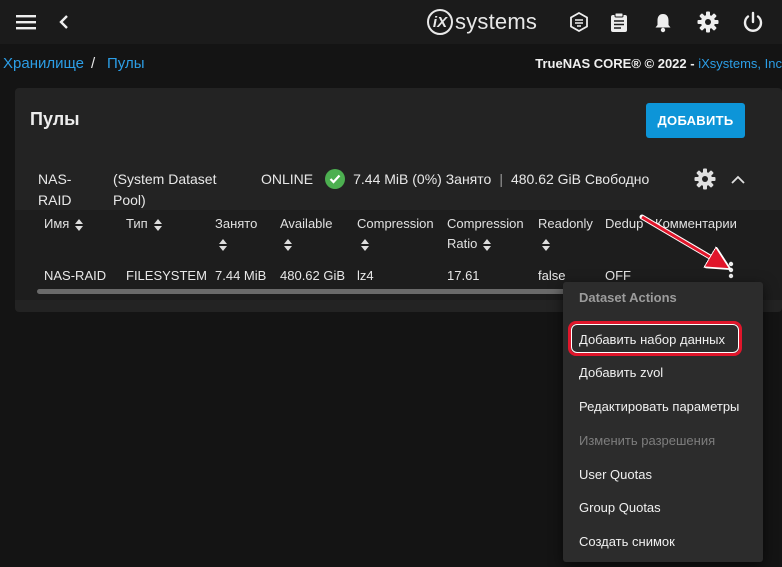 The width and height of the screenshot is (782, 567). I want to click on menu-item-create-snapshot: Создать снимок, so click(627, 541).